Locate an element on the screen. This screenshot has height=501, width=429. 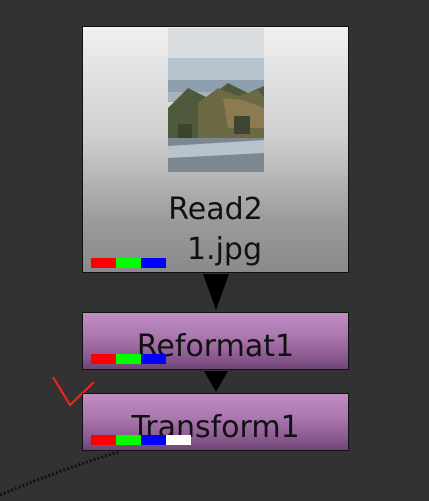
reformat-node: Reformat1 is located at coordinates (215, 341).